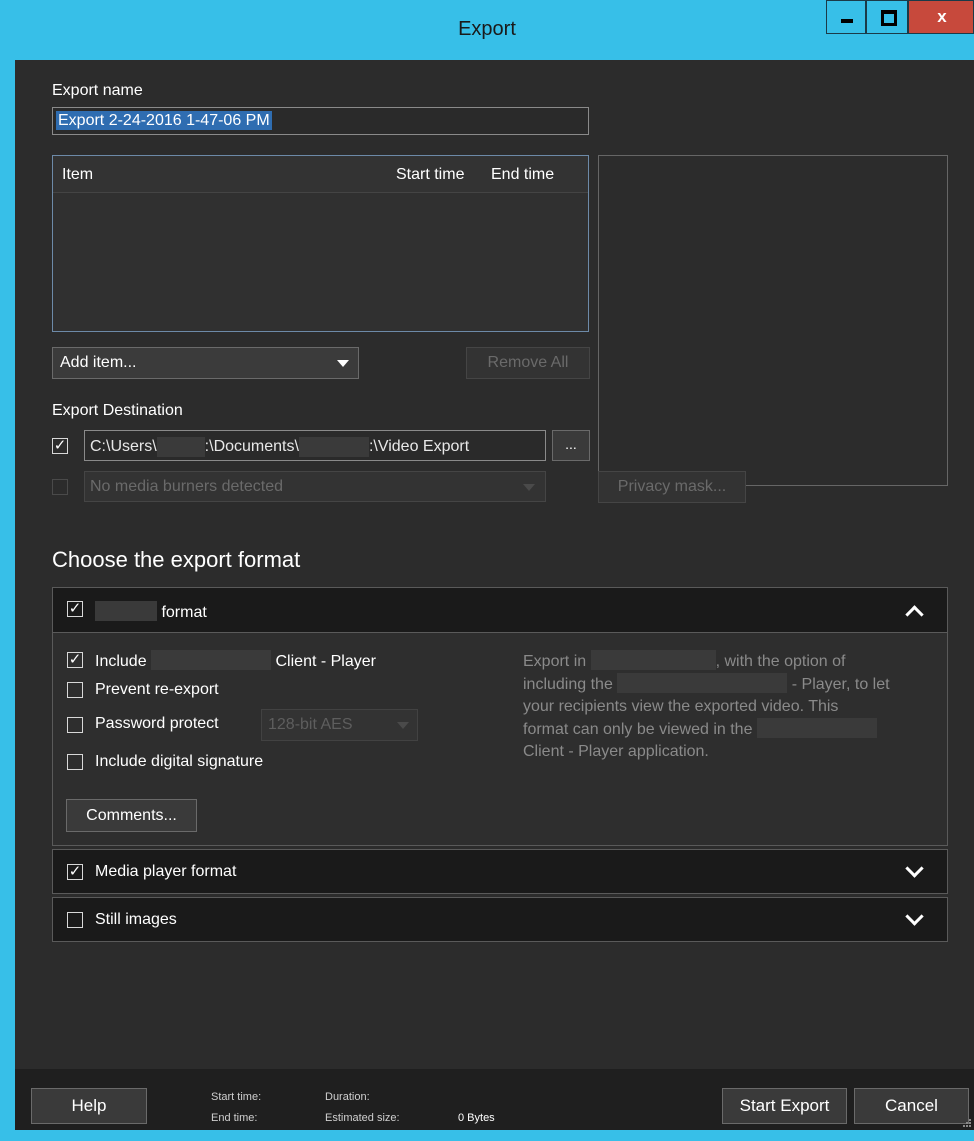 The image size is (974, 1141). What do you see at coordinates (522, 175) in the screenshot?
I see `column-end-time: End time` at bounding box center [522, 175].